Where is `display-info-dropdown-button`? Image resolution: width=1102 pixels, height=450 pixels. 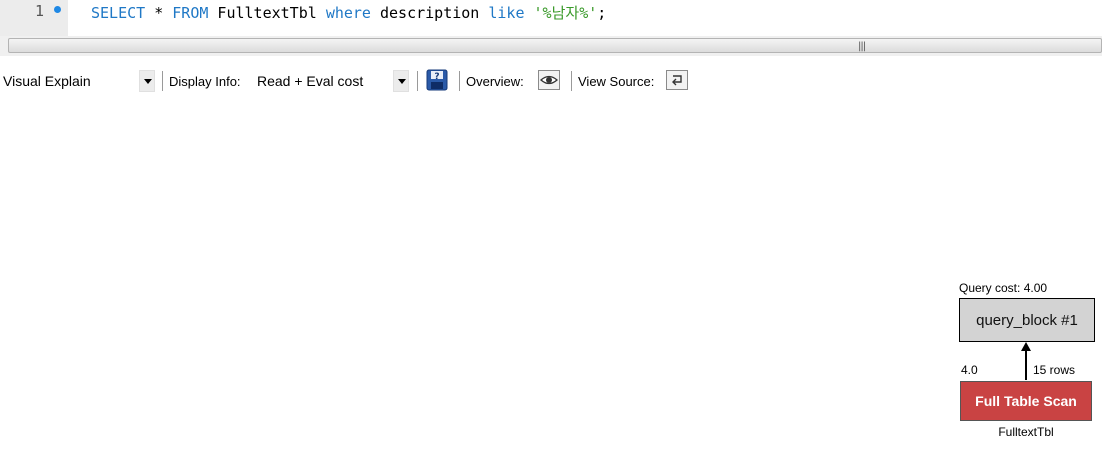
display-info-dropdown-button is located at coordinates (401, 81).